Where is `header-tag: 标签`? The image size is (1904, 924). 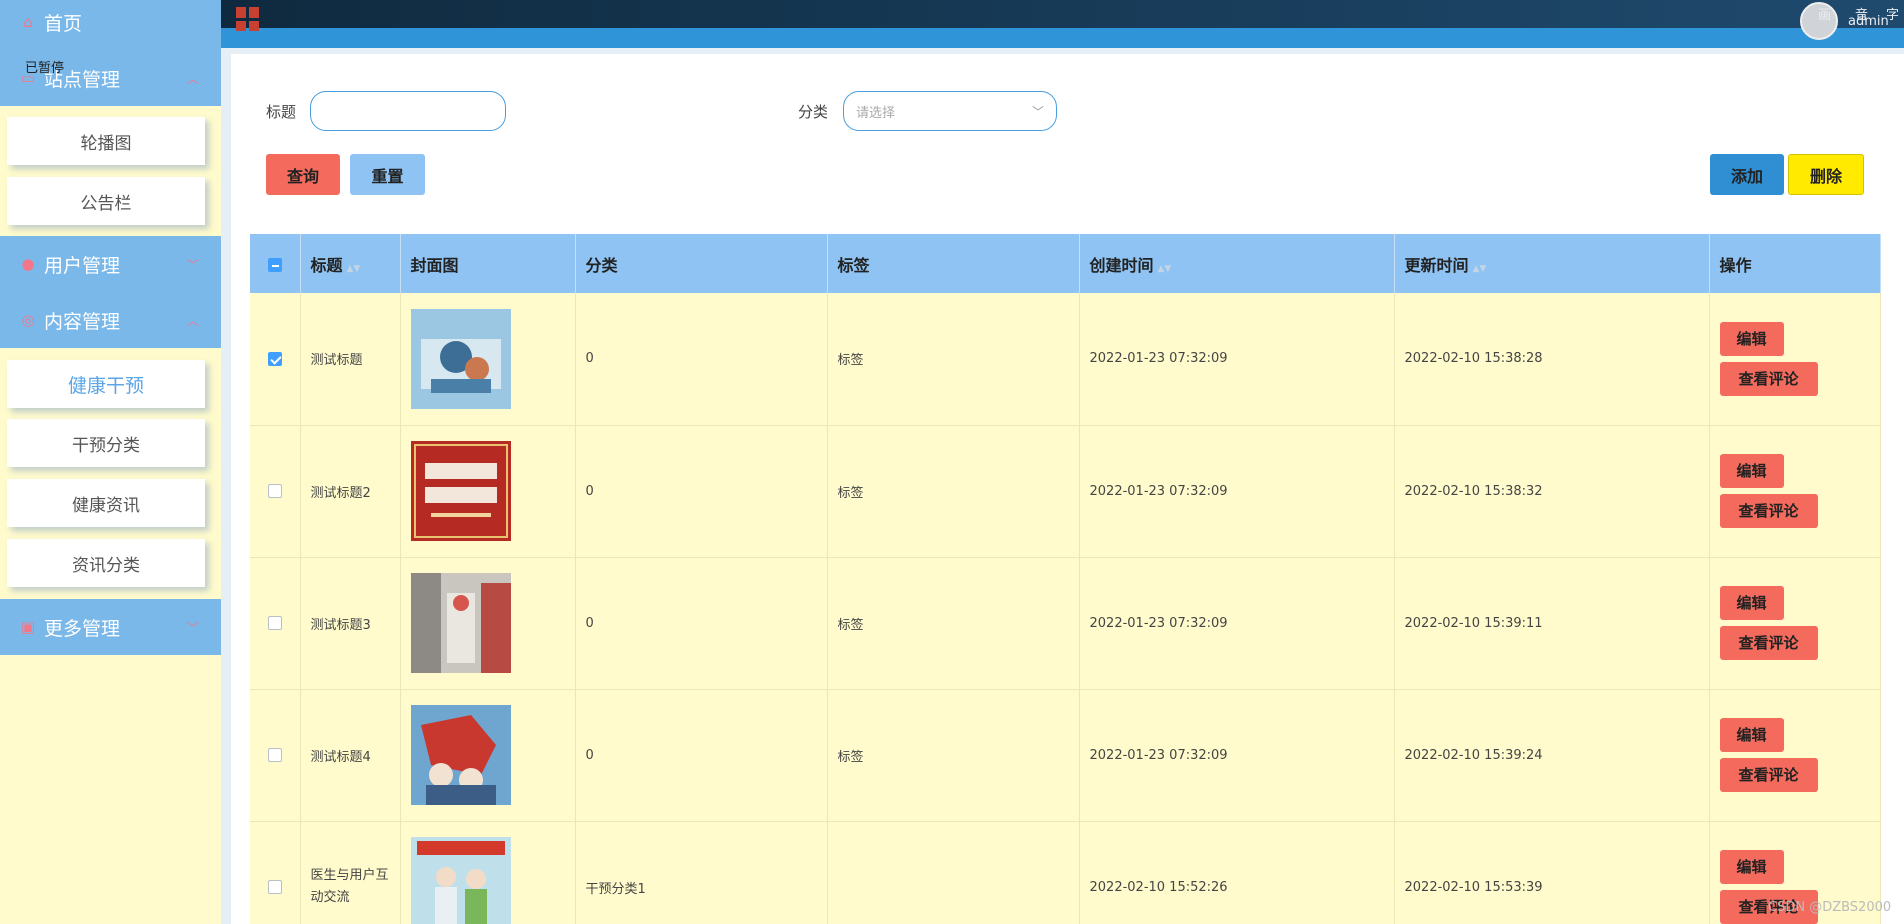
header-tag: 标签 is located at coordinates (953, 263).